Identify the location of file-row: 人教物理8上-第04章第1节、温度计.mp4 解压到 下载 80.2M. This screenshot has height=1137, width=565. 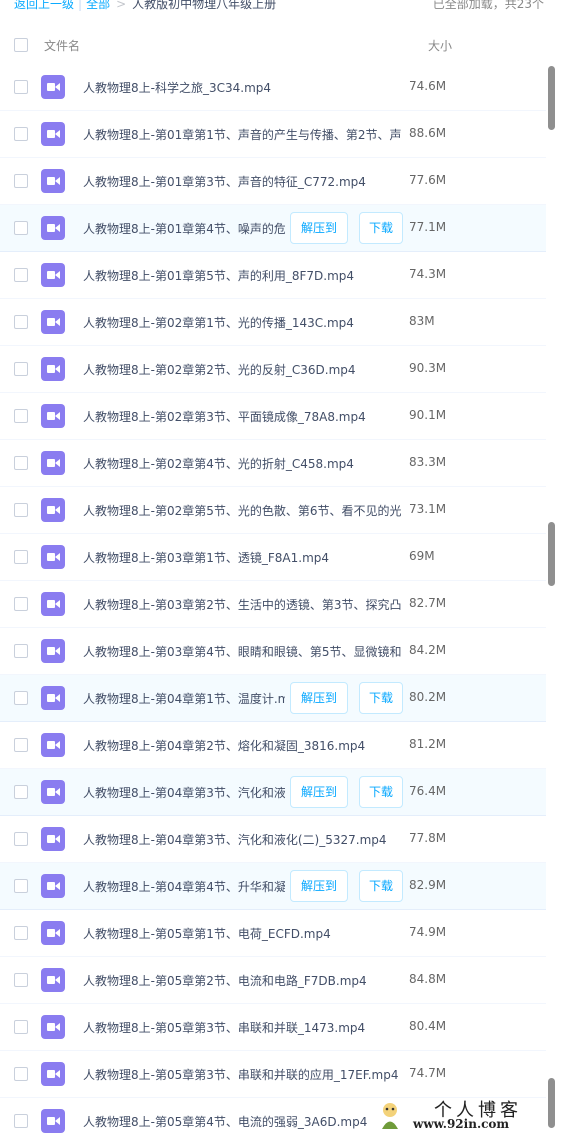
(273, 698).